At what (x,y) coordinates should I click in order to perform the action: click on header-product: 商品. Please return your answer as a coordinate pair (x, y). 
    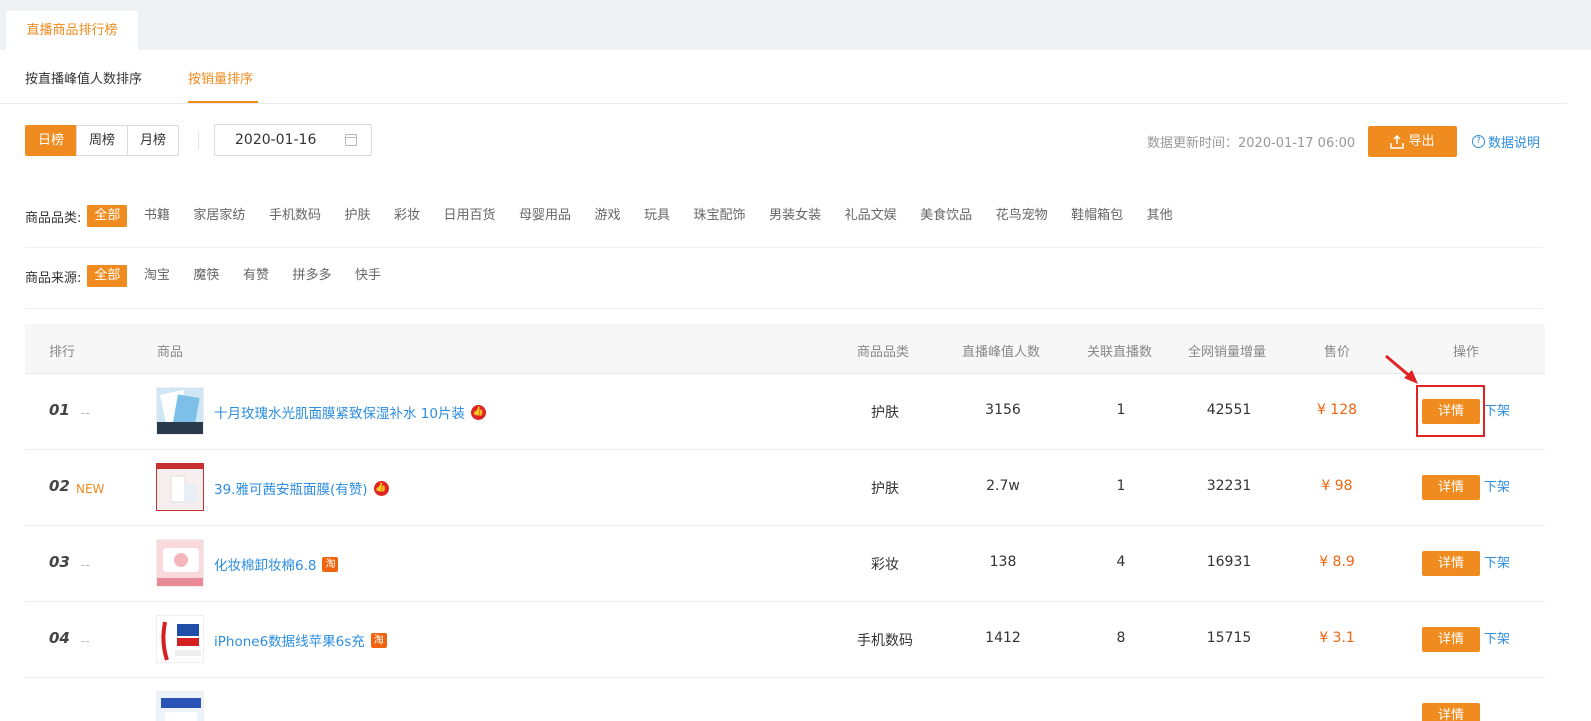
    Looking at the image, I should click on (170, 352).